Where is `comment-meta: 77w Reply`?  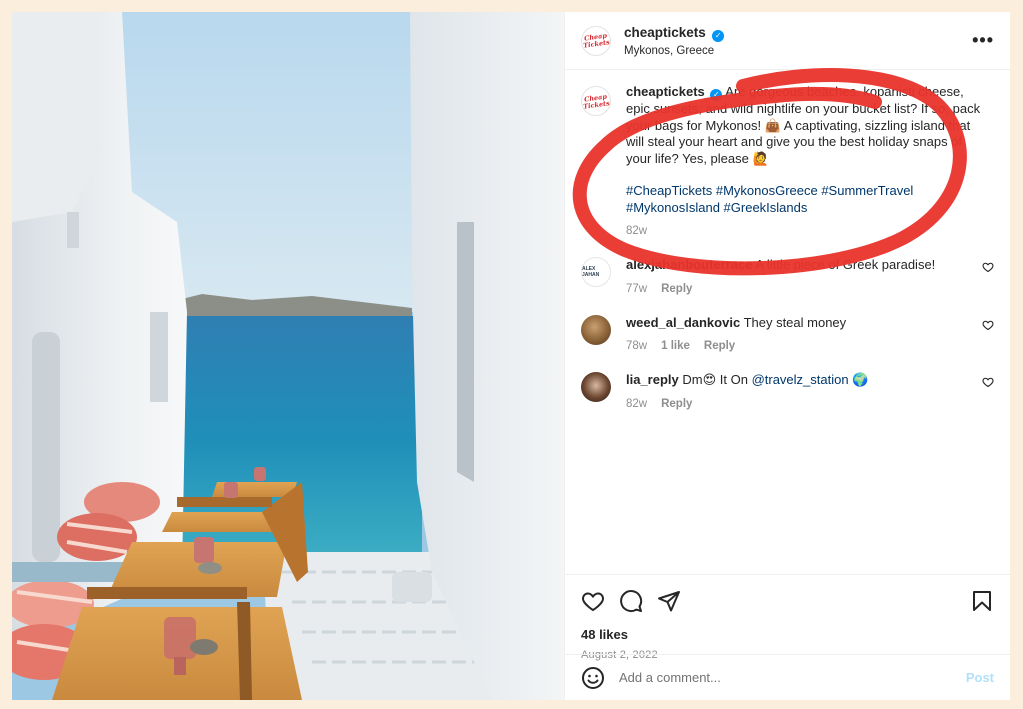 comment-meta: 77w Reply is located at coordinates (797, 289).